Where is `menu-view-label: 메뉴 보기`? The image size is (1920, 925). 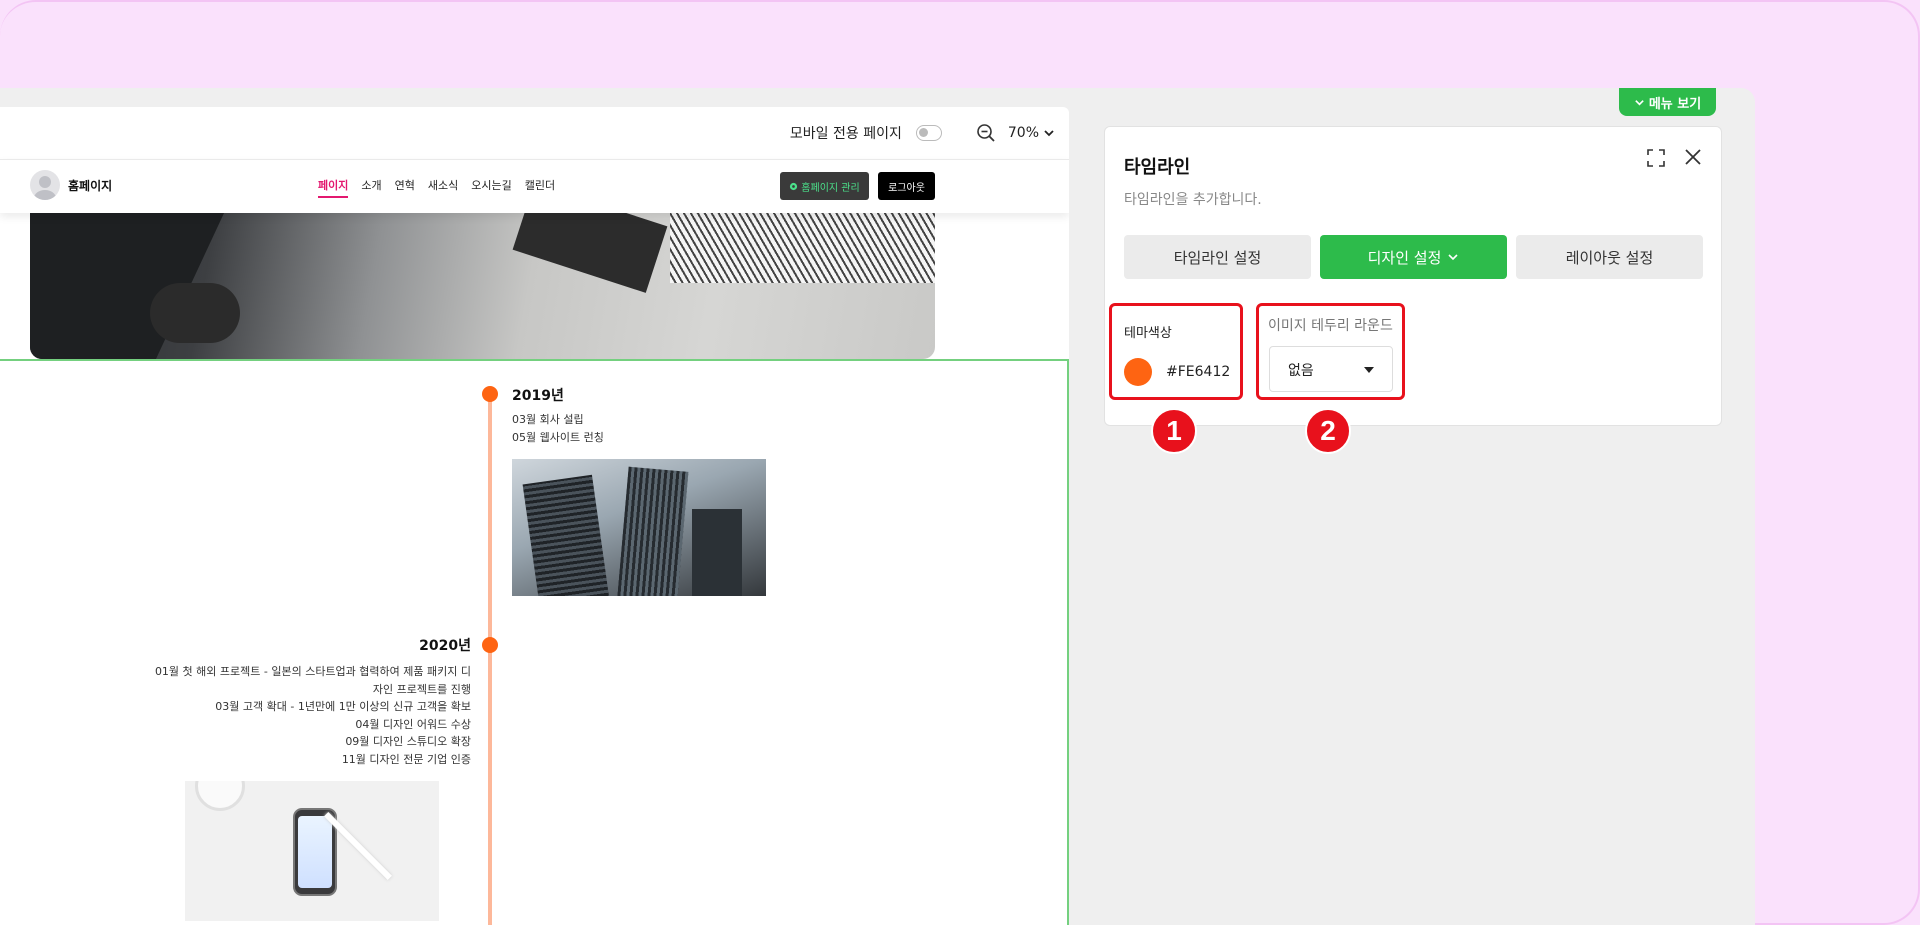 menu-view-label: 메뉴 보기 is located at coordinates (1675, 104).